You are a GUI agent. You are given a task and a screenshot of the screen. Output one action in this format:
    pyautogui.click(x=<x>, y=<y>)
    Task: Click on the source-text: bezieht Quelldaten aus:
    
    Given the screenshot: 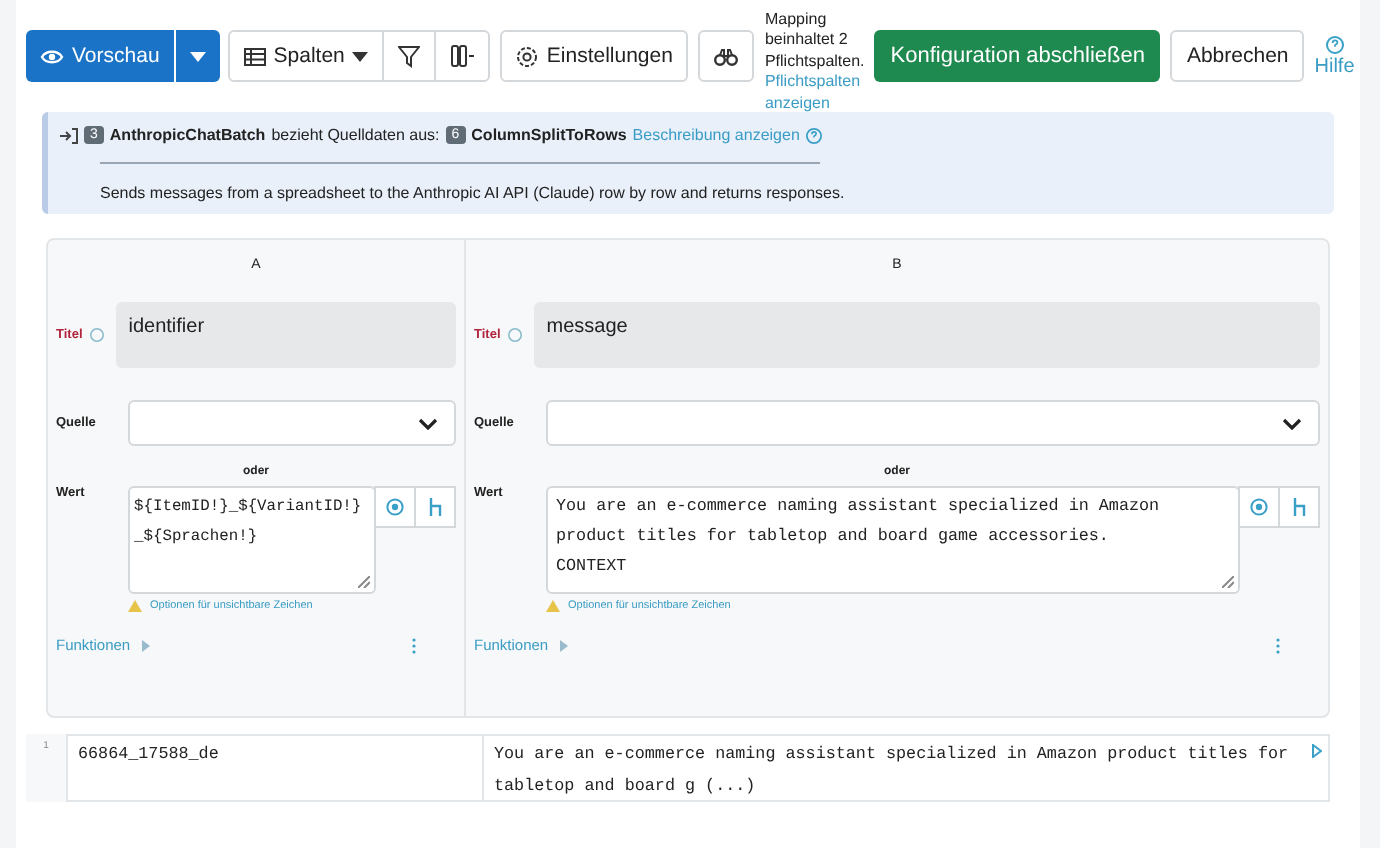 What is the action you would take?
    pyautogui.click(x=355, y=135)
    